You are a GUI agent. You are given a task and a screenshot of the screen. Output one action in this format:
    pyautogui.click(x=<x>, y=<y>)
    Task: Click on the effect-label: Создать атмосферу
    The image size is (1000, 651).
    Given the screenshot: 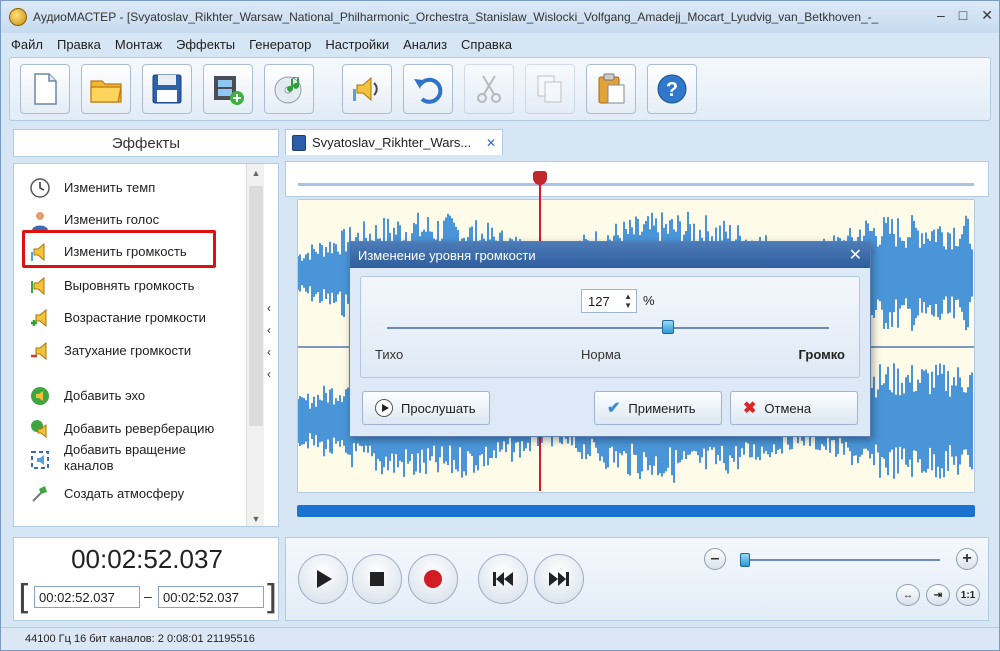 What is the action you would take?
    pyautogui.click(x=124, y=493)
    